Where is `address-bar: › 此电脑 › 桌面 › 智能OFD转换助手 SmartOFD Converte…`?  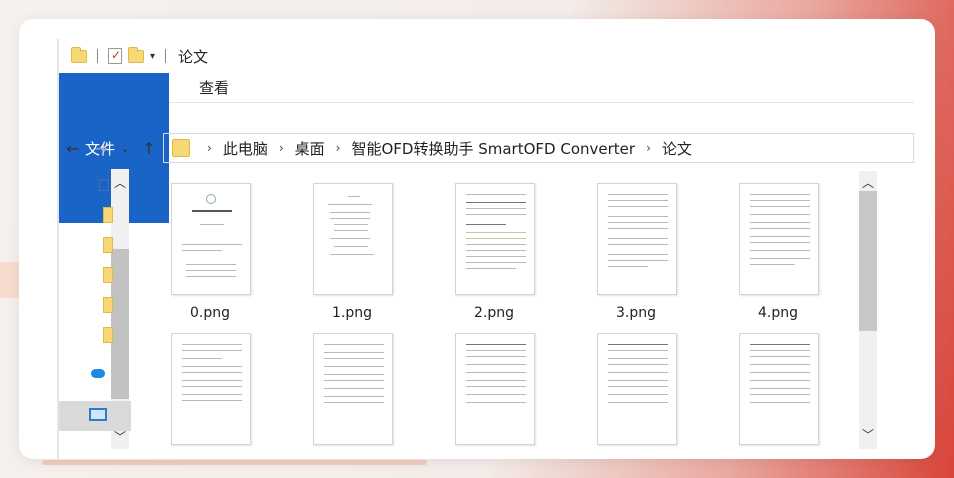 address-bar: › 此电脑 › 桌面 › 智能OFD转换助手 SmartOFD Converte… is located at coordinates (538, 148).